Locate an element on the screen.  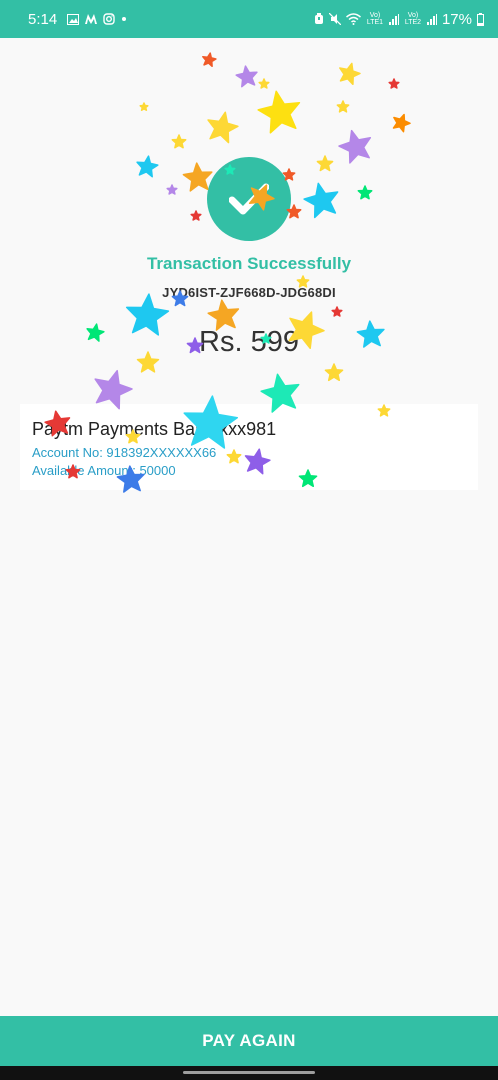
network-2-label: Vo) LTE2 is located at coordinates (413, 19).